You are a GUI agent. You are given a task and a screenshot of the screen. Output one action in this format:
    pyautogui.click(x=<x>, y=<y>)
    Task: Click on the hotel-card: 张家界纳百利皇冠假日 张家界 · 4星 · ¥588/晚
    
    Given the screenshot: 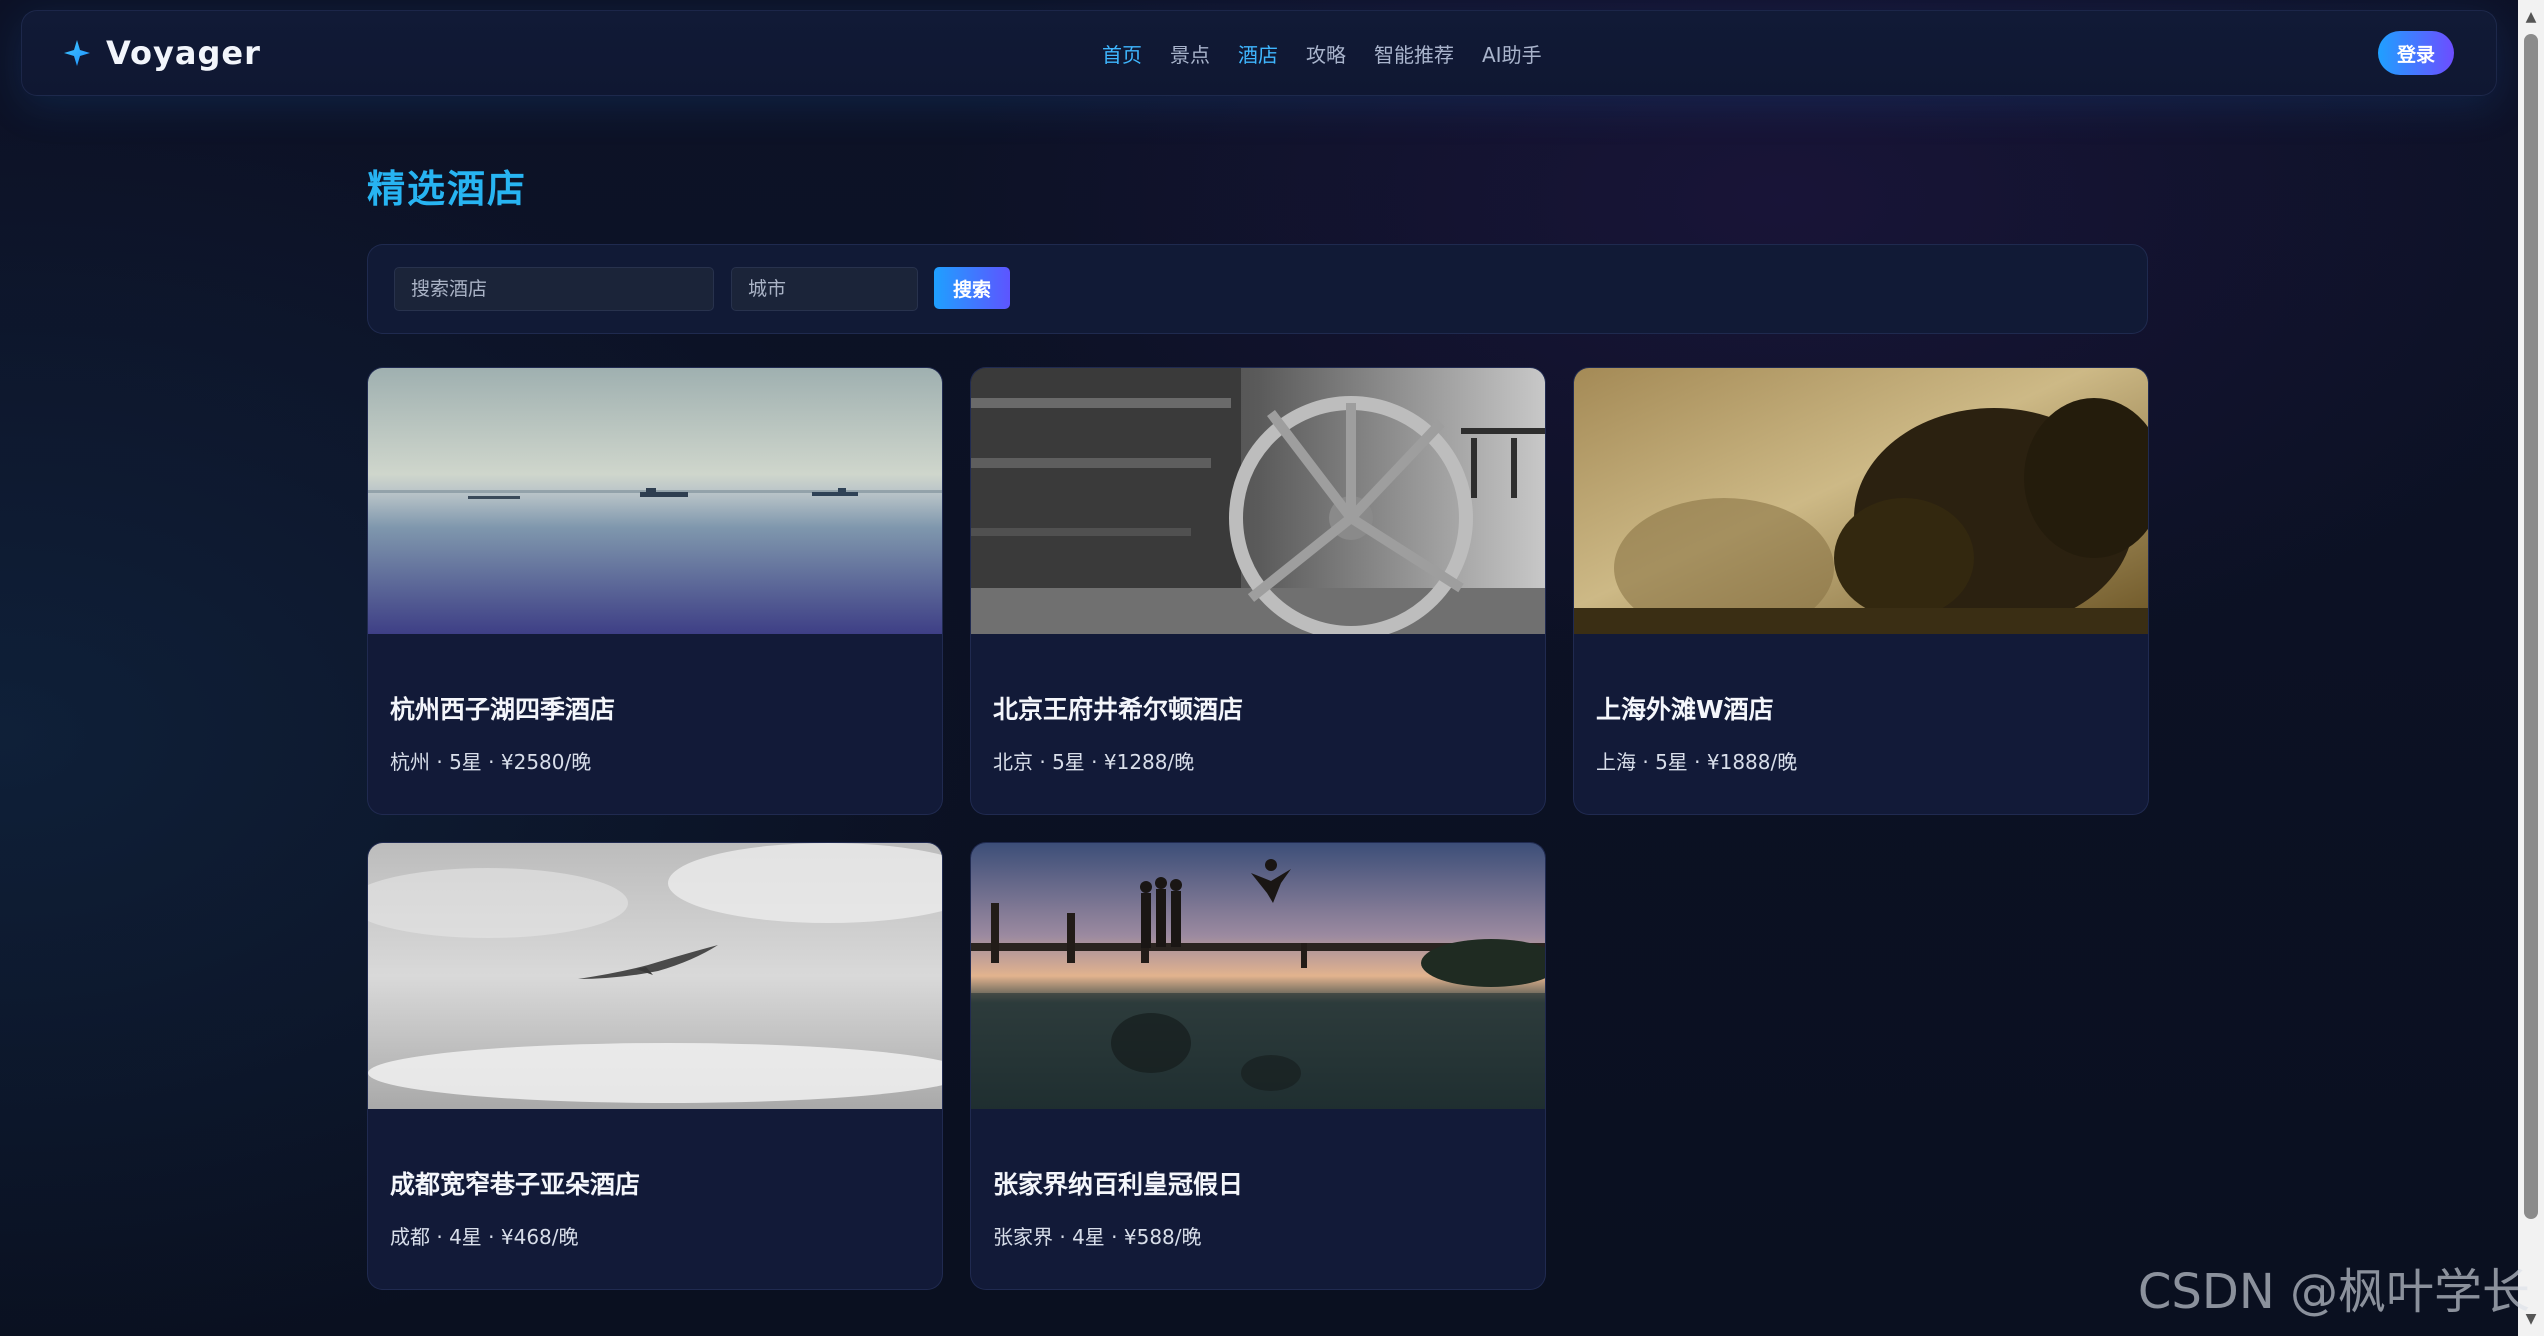 What is the action you would take?
    pyautogui.click(x=1258, y=1066)
    